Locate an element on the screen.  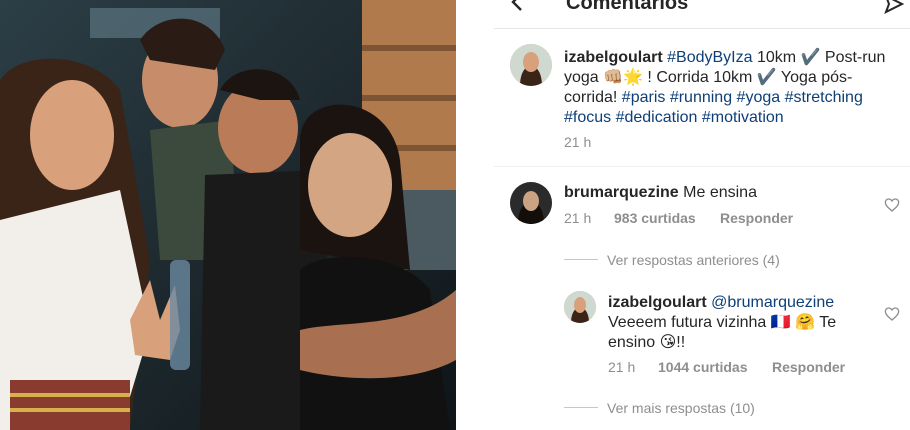
reply-time: 21 h is located at coordinates (622, 367).